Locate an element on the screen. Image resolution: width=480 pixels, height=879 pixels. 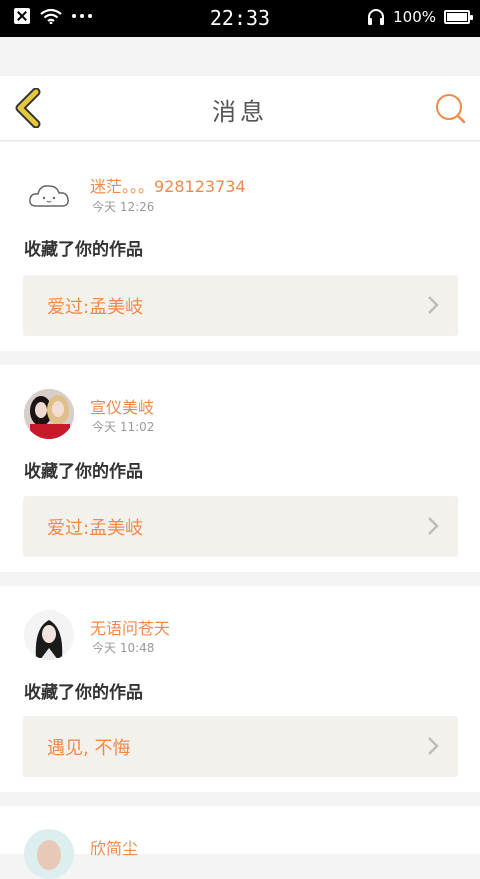
battery-icon is located at coordinates (458, 17).